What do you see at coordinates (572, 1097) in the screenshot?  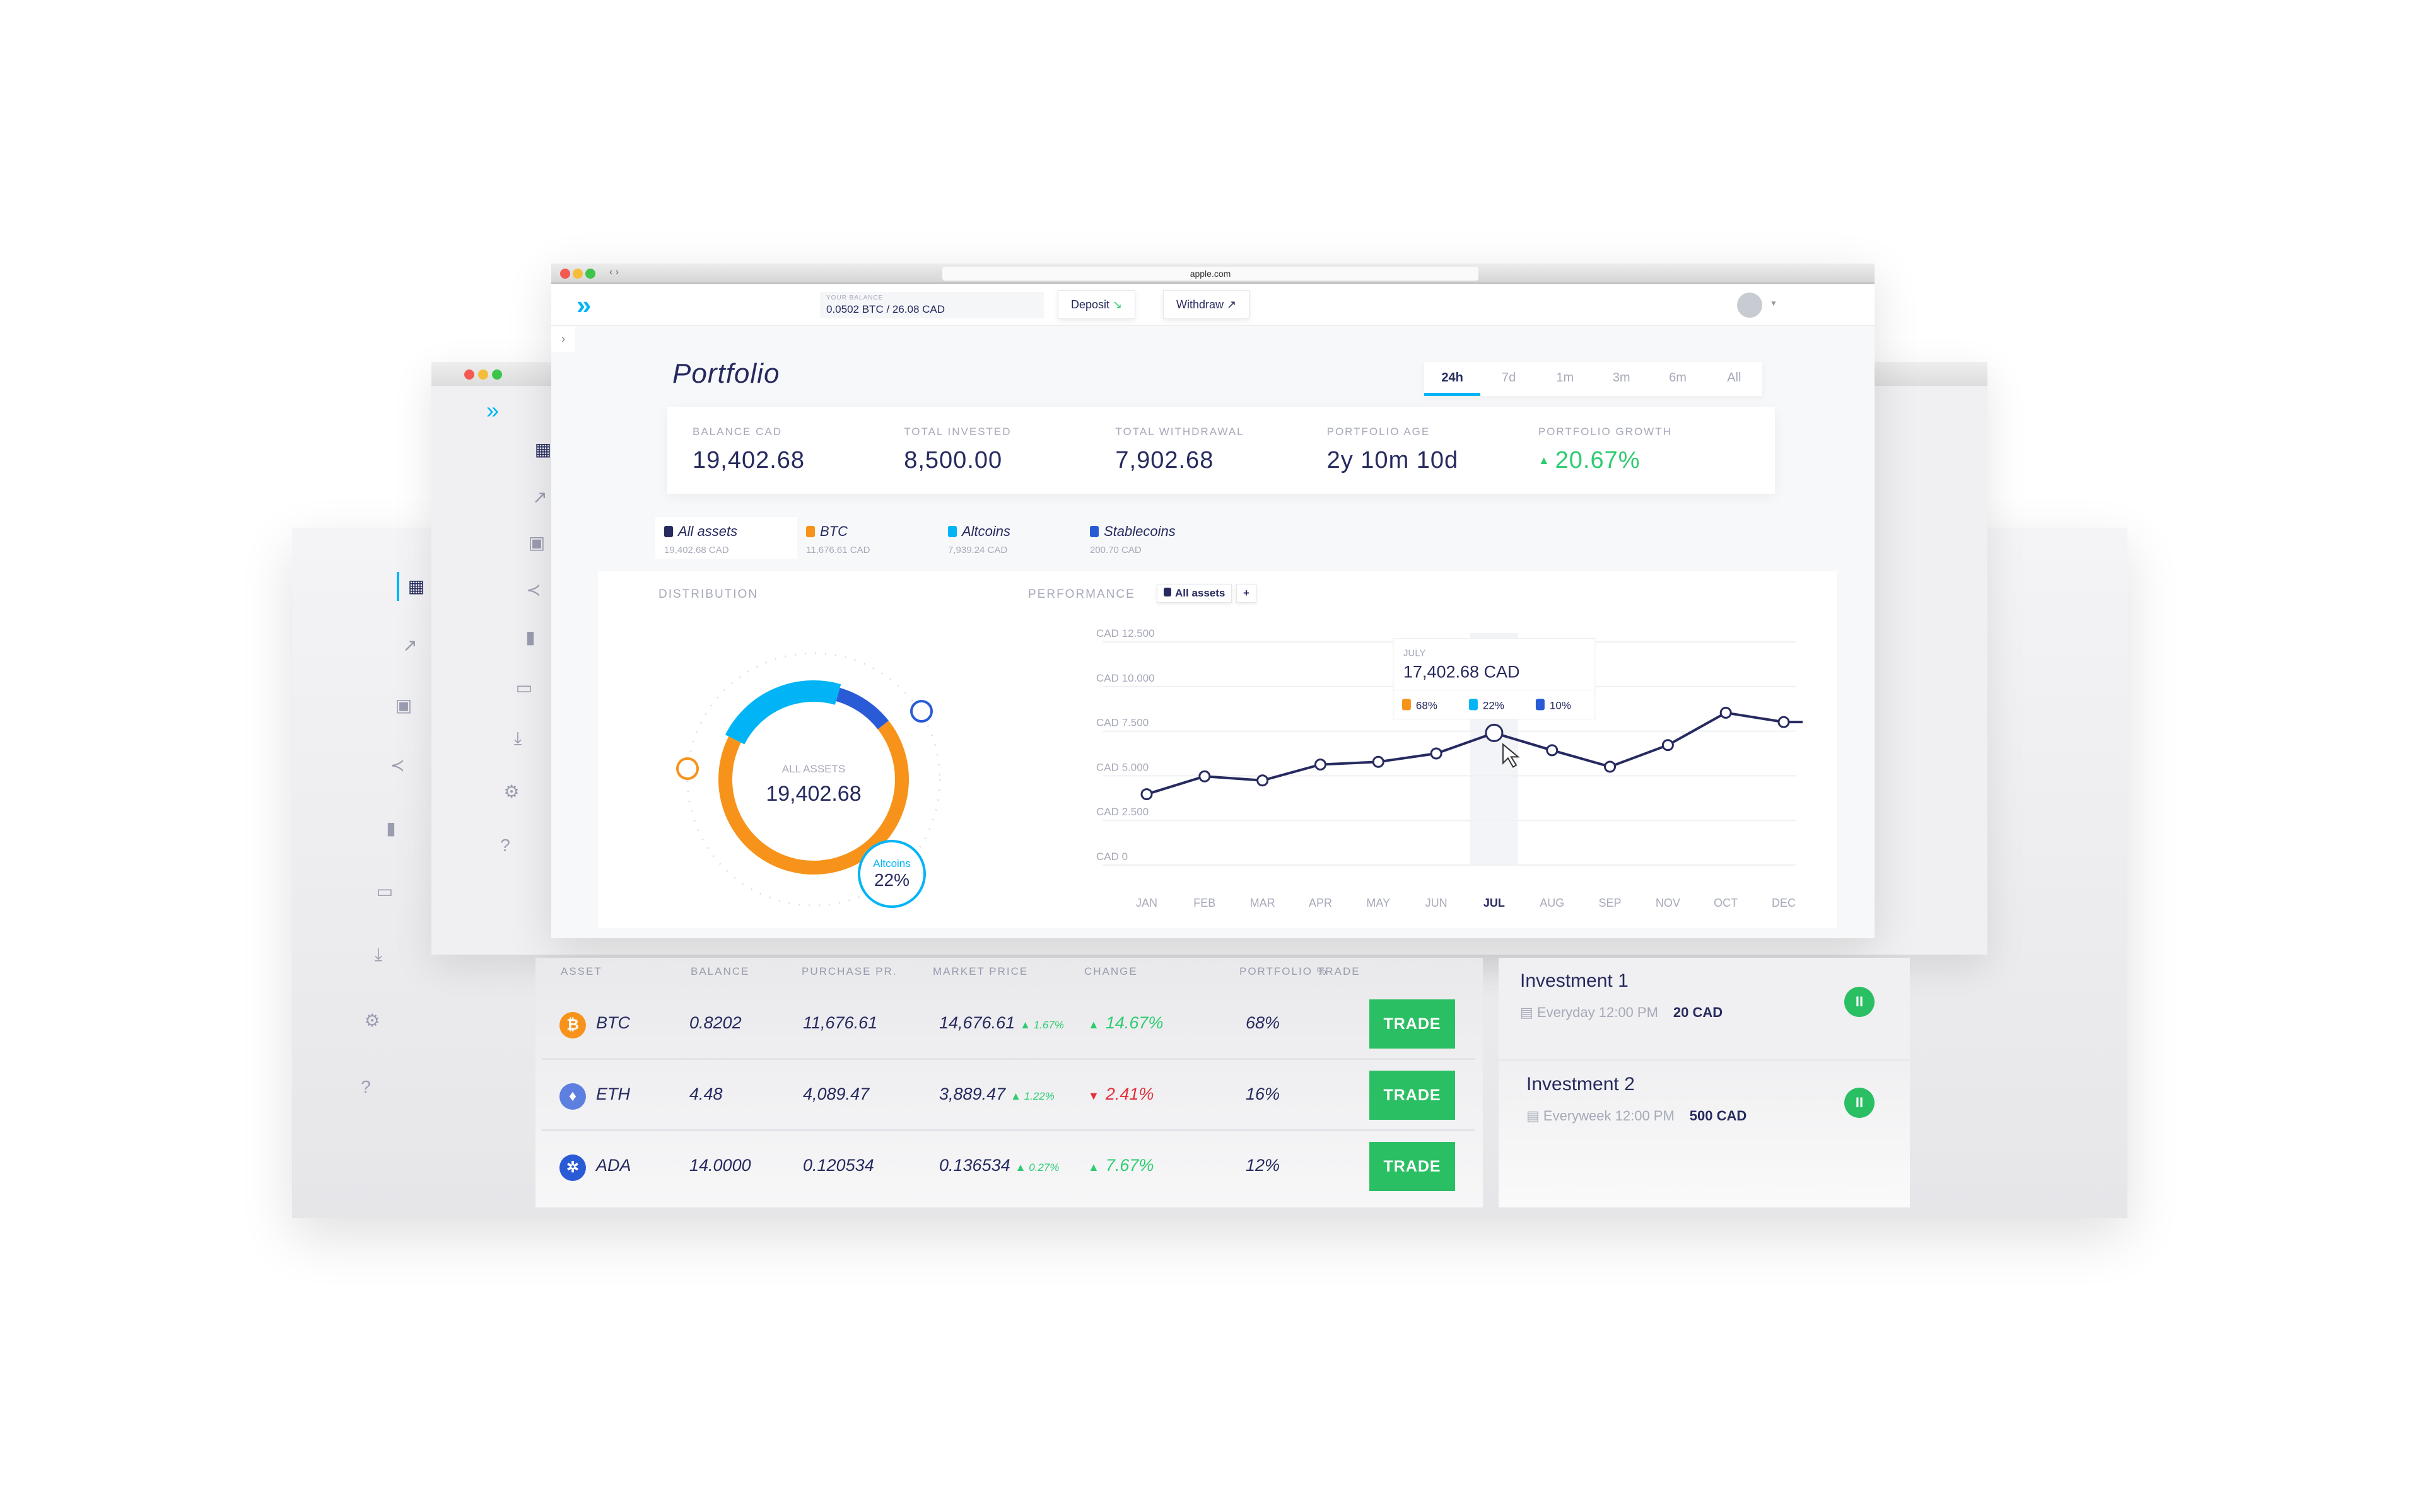 I see `ethereum-icon: ♦` at bounding box center [572, 1097].